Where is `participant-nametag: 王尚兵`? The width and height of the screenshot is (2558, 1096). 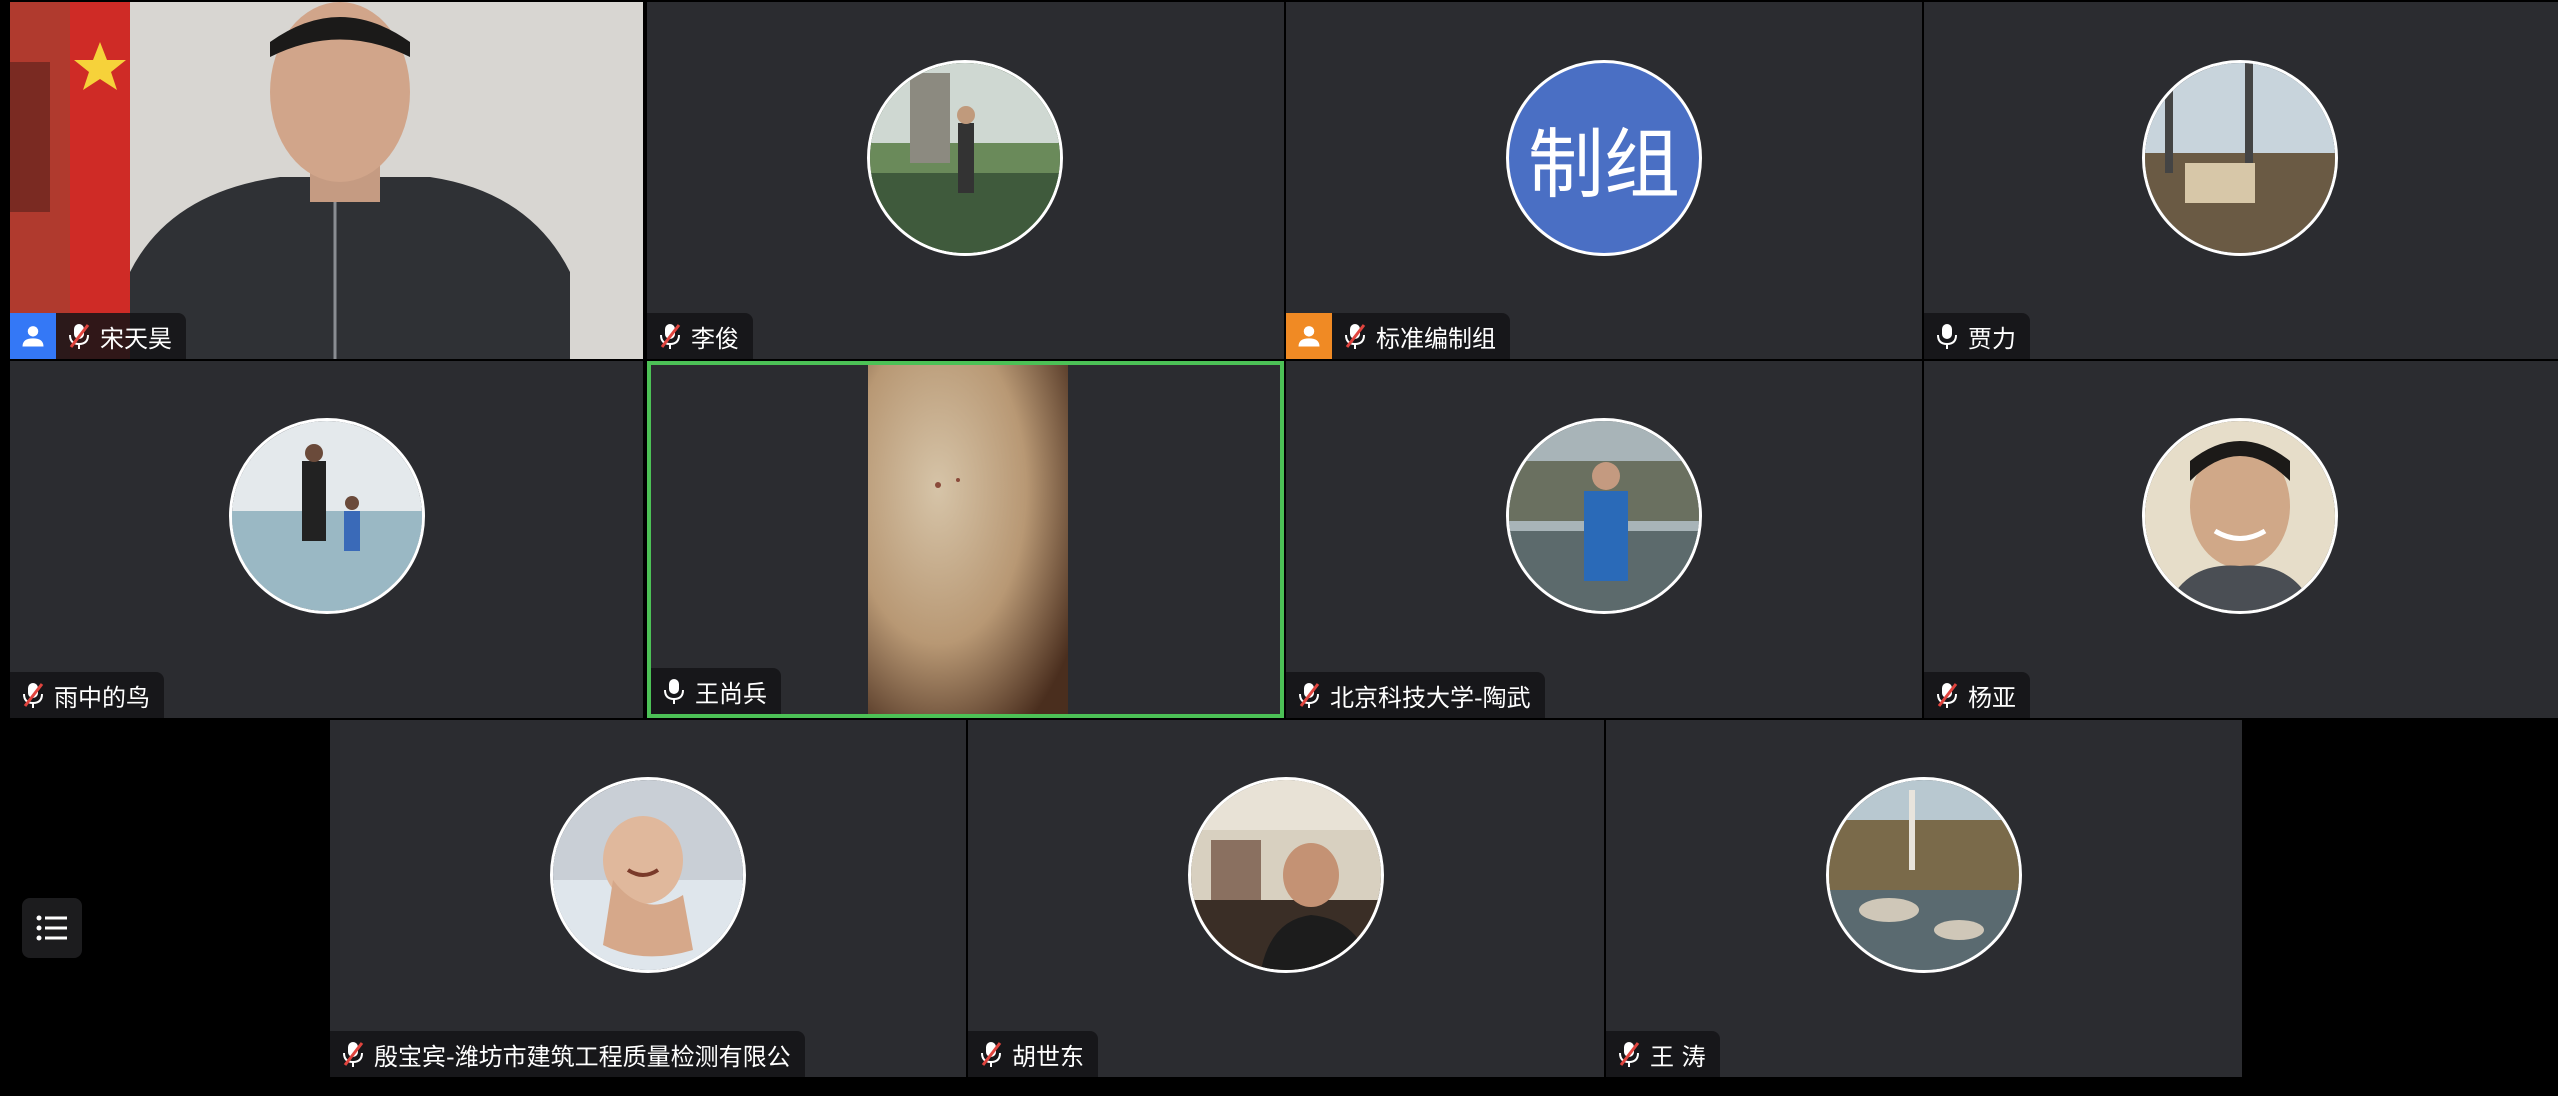
participant-nametag: 王尚兵 is located at coordinates (716, 691).